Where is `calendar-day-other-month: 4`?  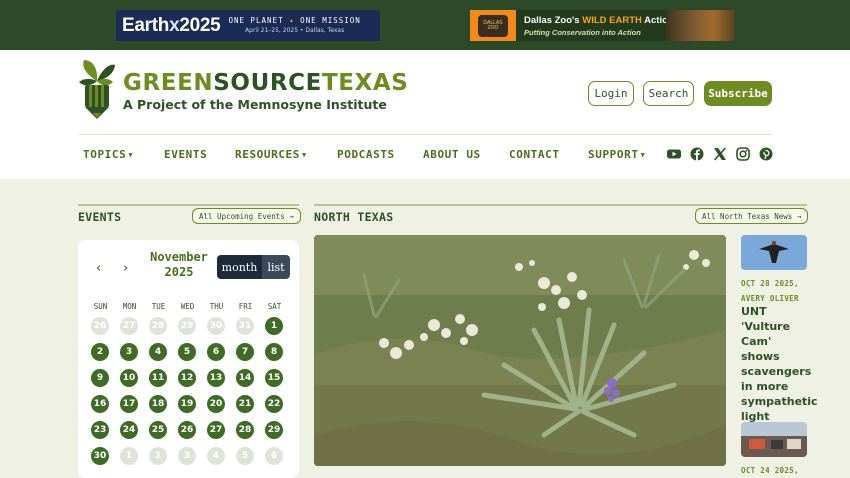 calendar-day-other-month: 4 is located at coordinates (216, 456).